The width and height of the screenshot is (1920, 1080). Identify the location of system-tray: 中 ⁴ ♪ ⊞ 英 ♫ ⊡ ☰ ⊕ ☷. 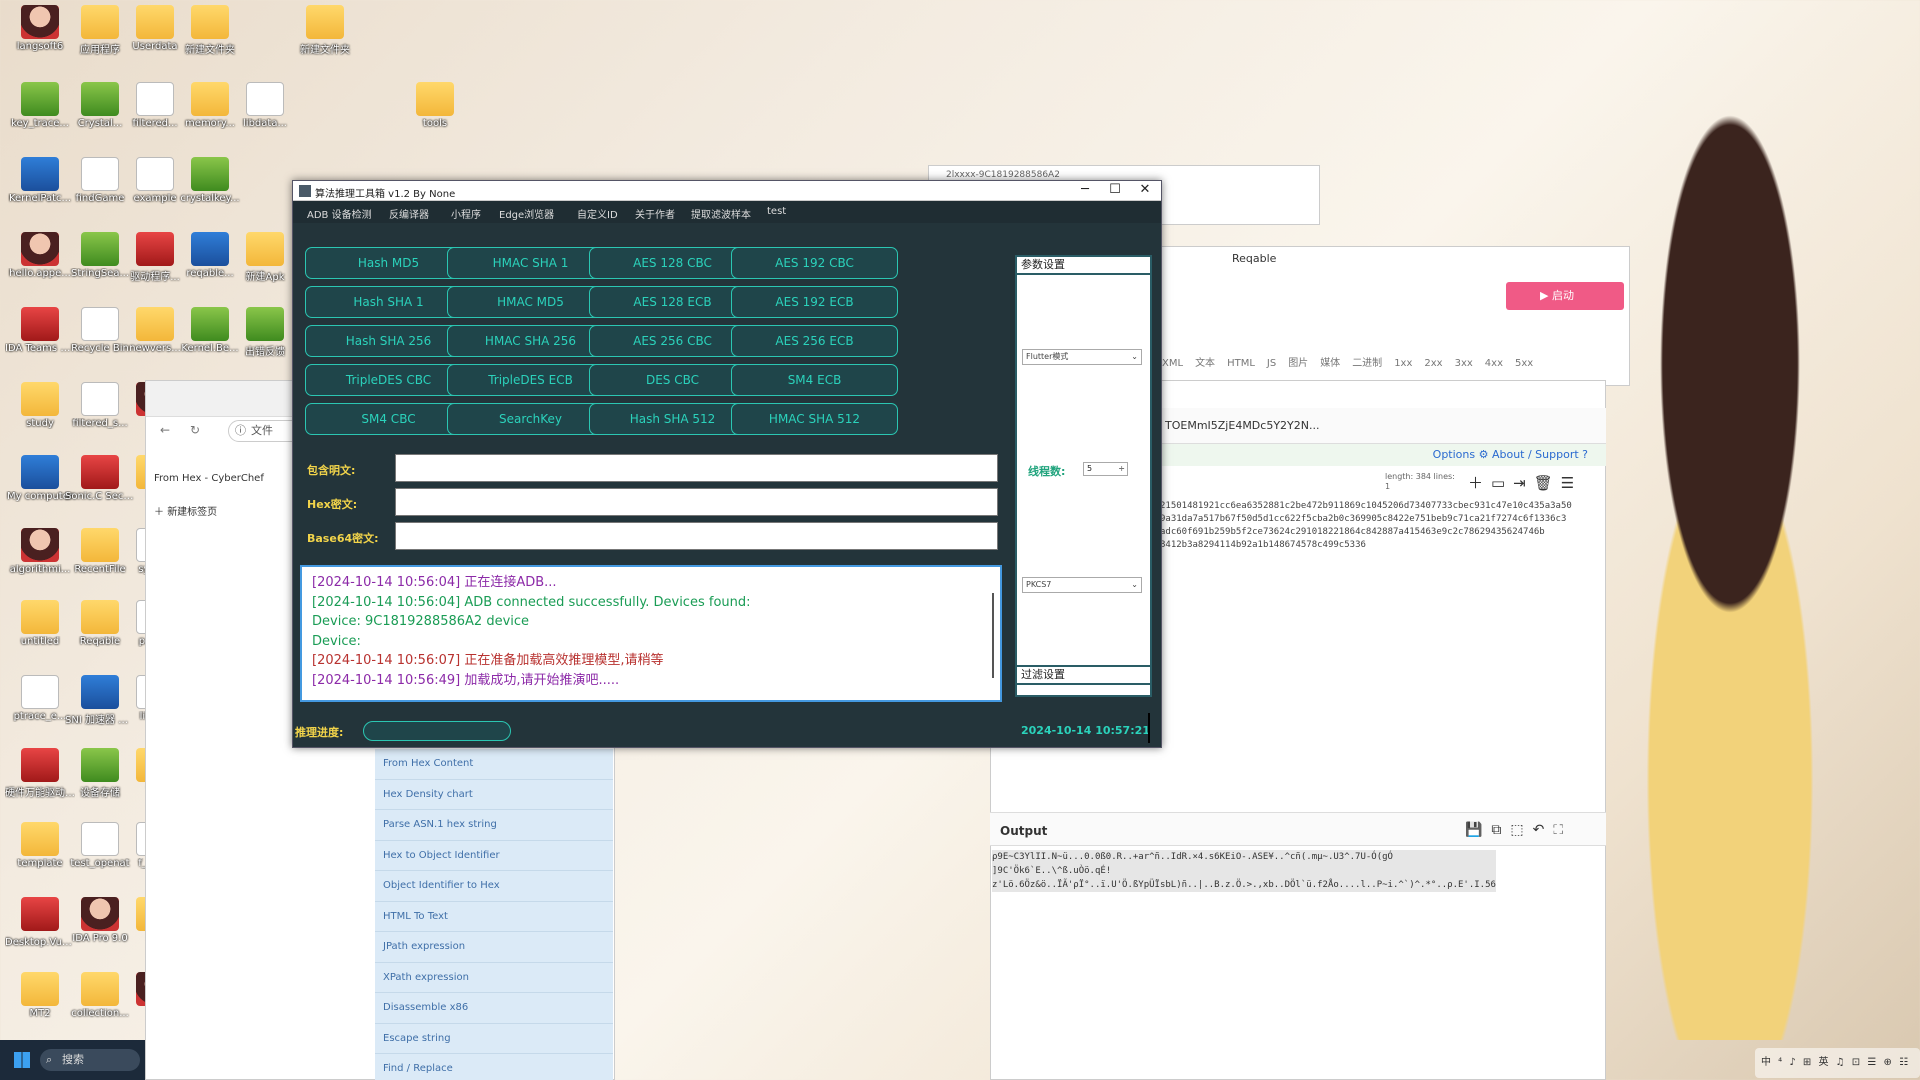
(1837, 1063).